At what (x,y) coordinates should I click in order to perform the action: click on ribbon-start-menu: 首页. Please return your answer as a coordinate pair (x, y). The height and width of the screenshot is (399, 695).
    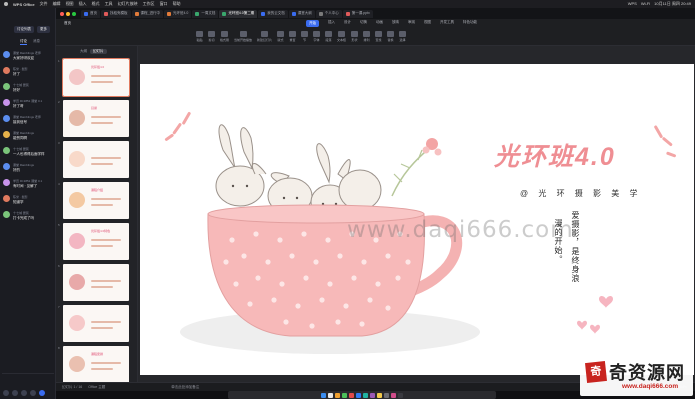
    Looking at the image, I should click on (67, 23).